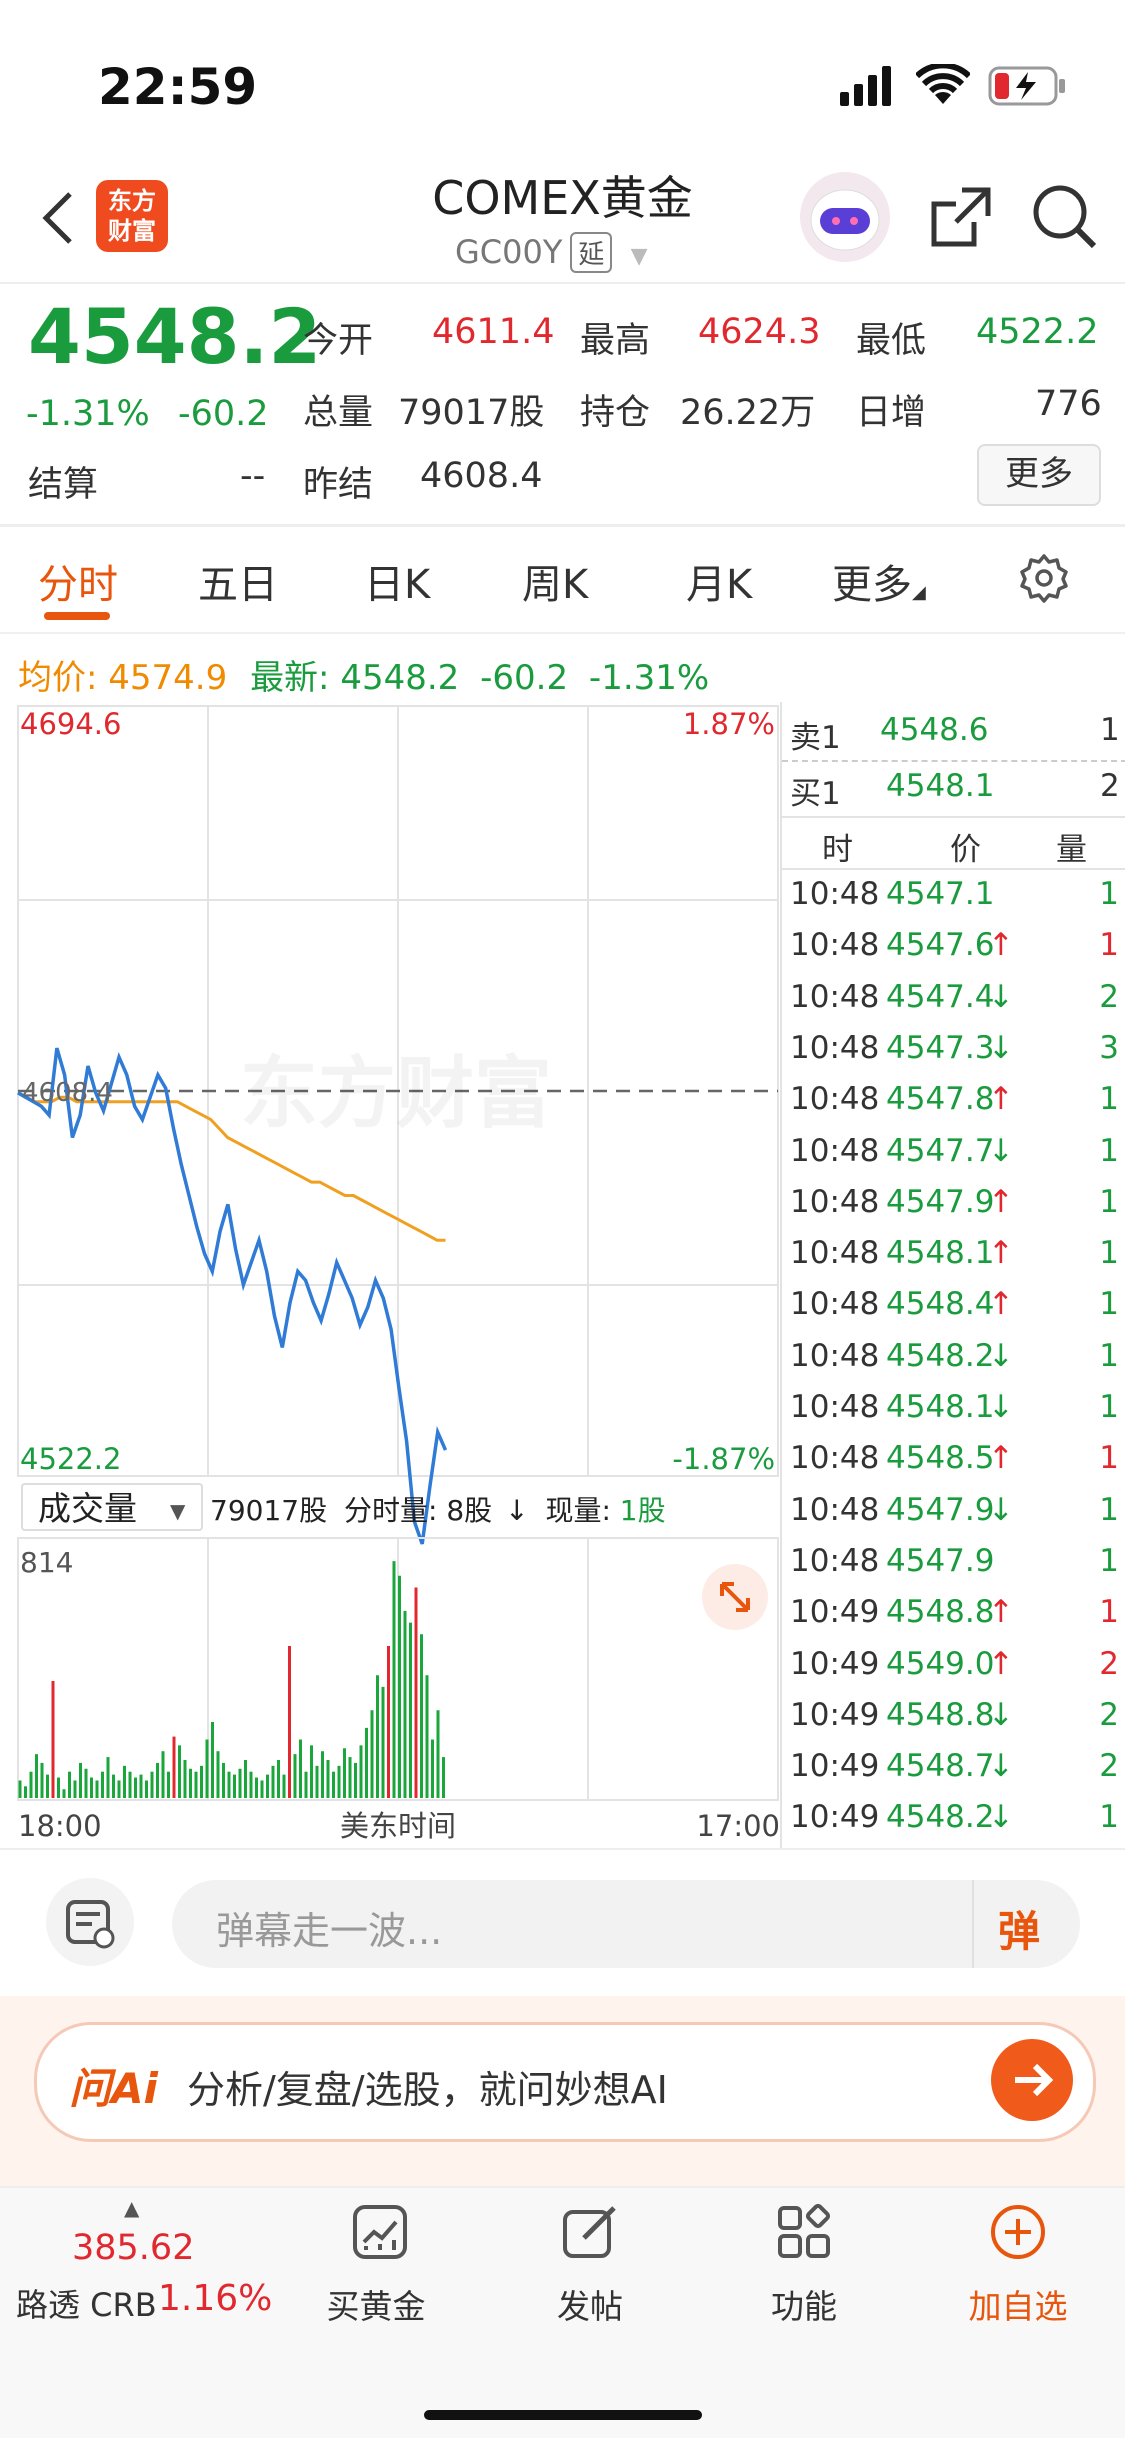  Describe the element at coordinates (253, 476) in the screenshot. I see `settle-value: --` at that location.